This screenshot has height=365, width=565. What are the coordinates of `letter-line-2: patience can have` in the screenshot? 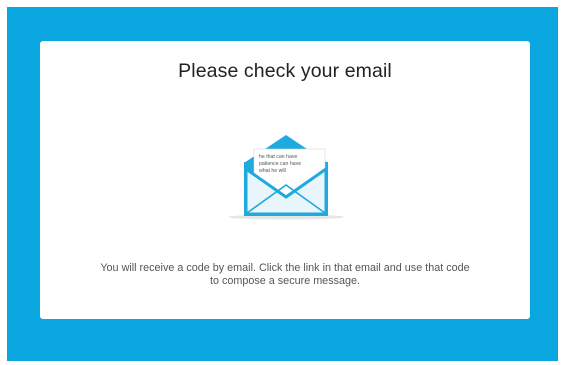 It's located at (280, 164).